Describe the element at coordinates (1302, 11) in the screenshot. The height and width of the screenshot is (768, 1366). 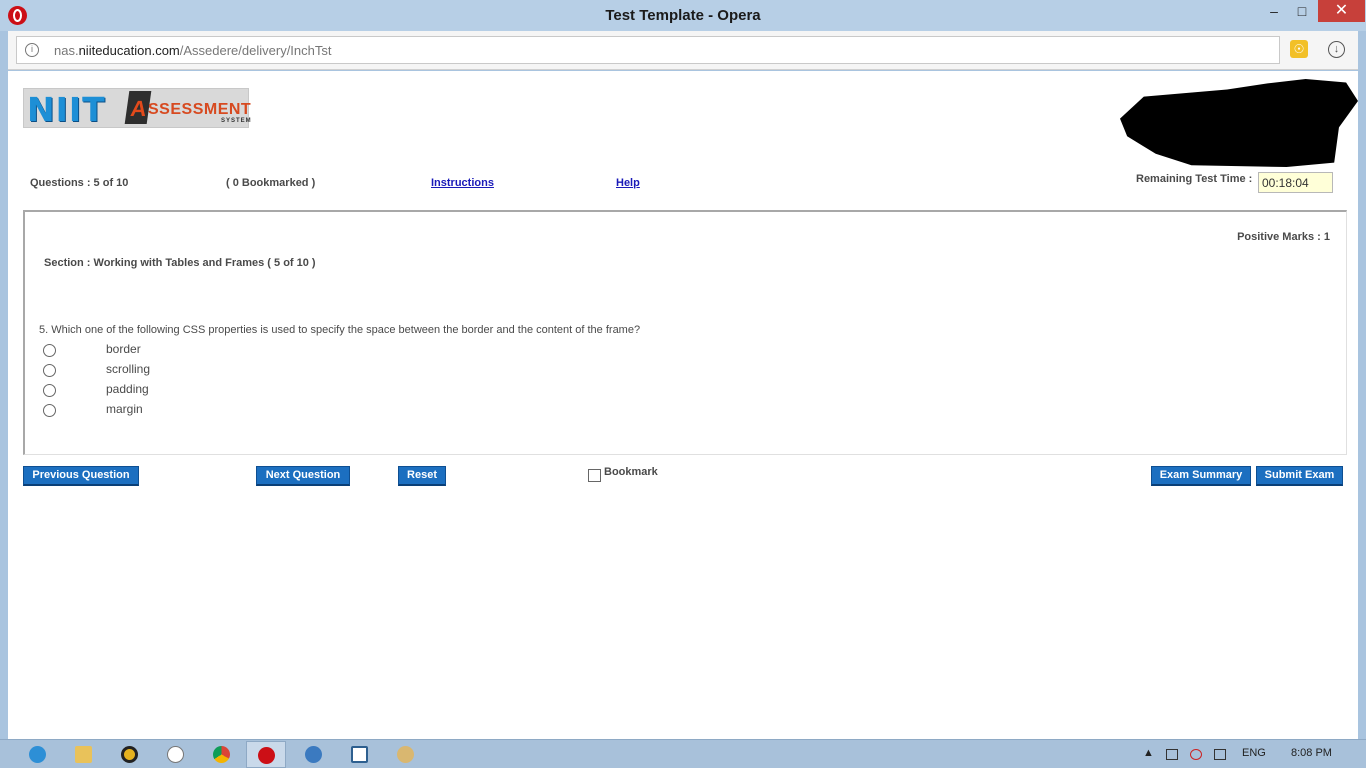
I see `maximize-button: □` at that location.